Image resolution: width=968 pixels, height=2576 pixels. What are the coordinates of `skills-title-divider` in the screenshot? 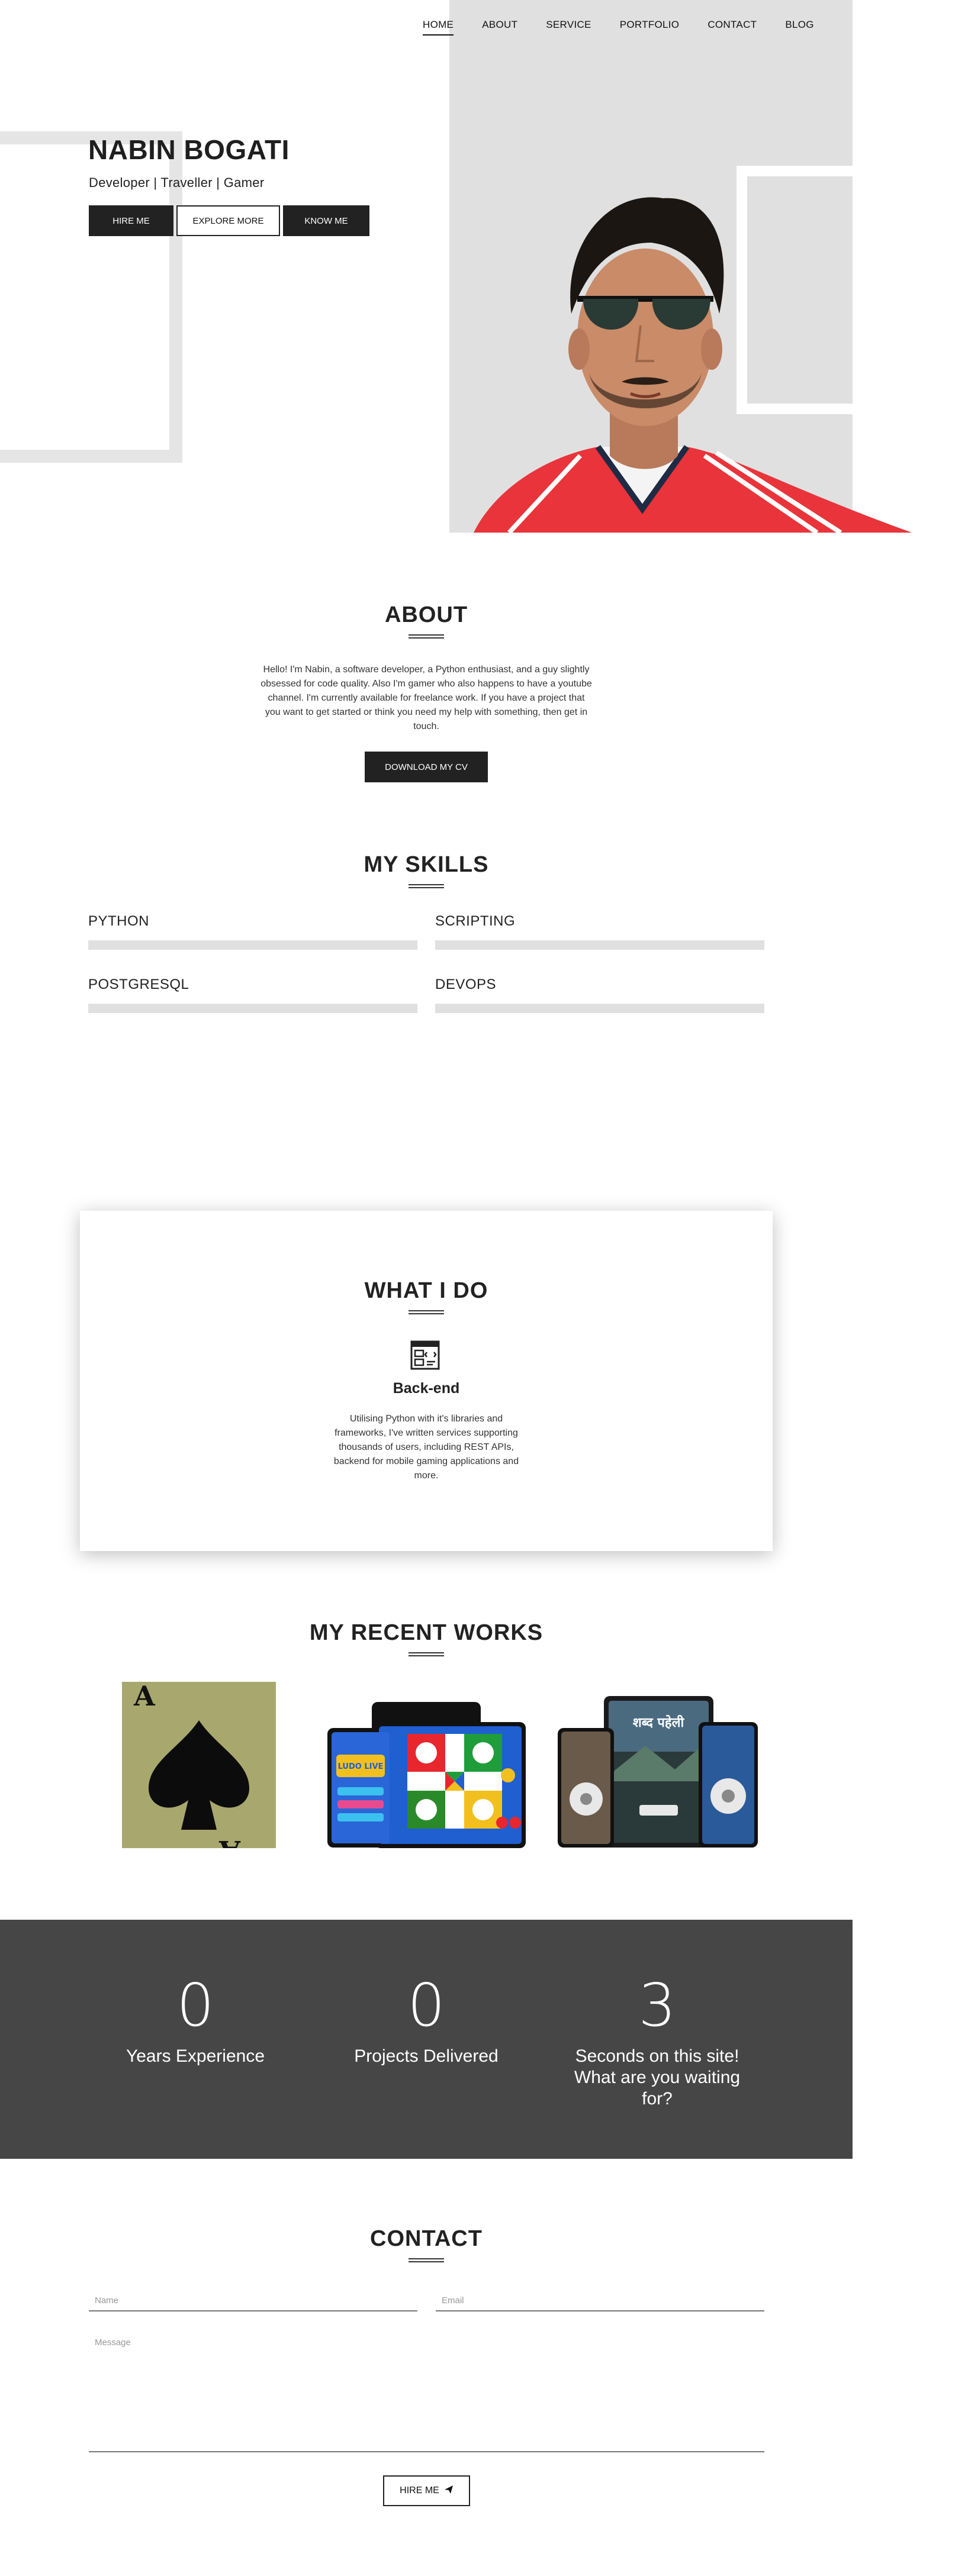 It's located at (426, 886).